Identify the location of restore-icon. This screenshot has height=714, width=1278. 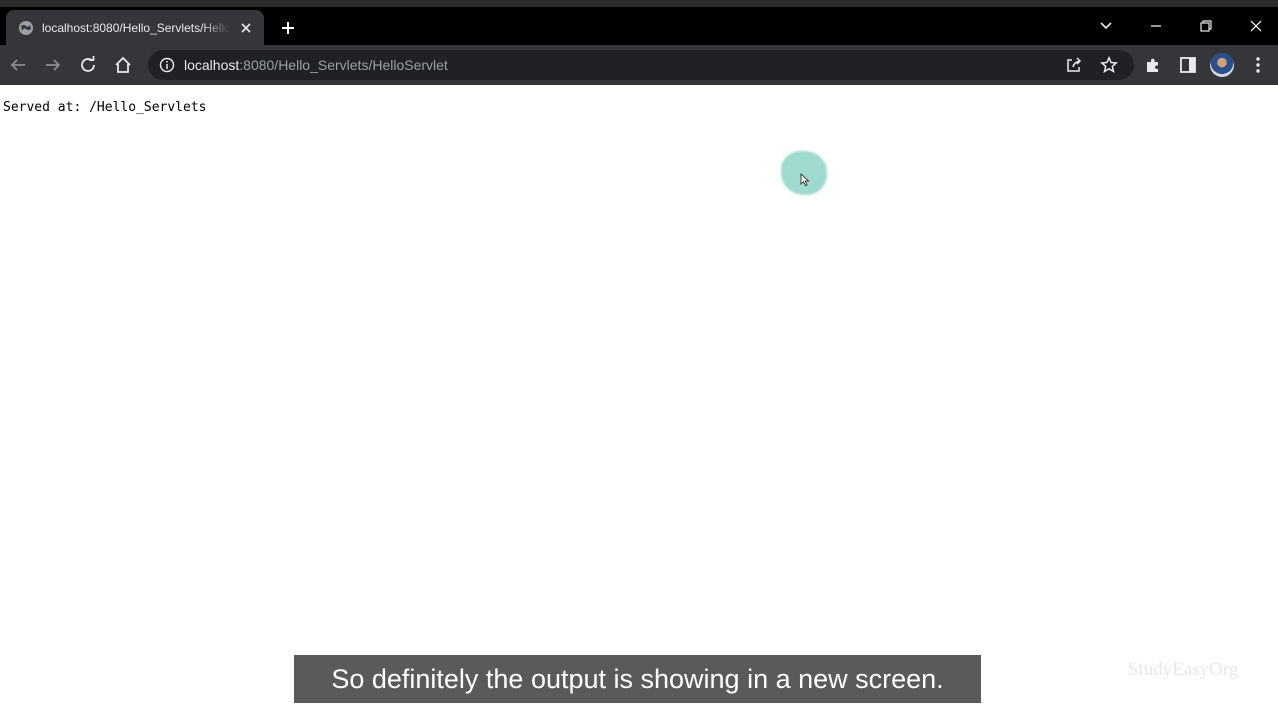
(1206, 26).